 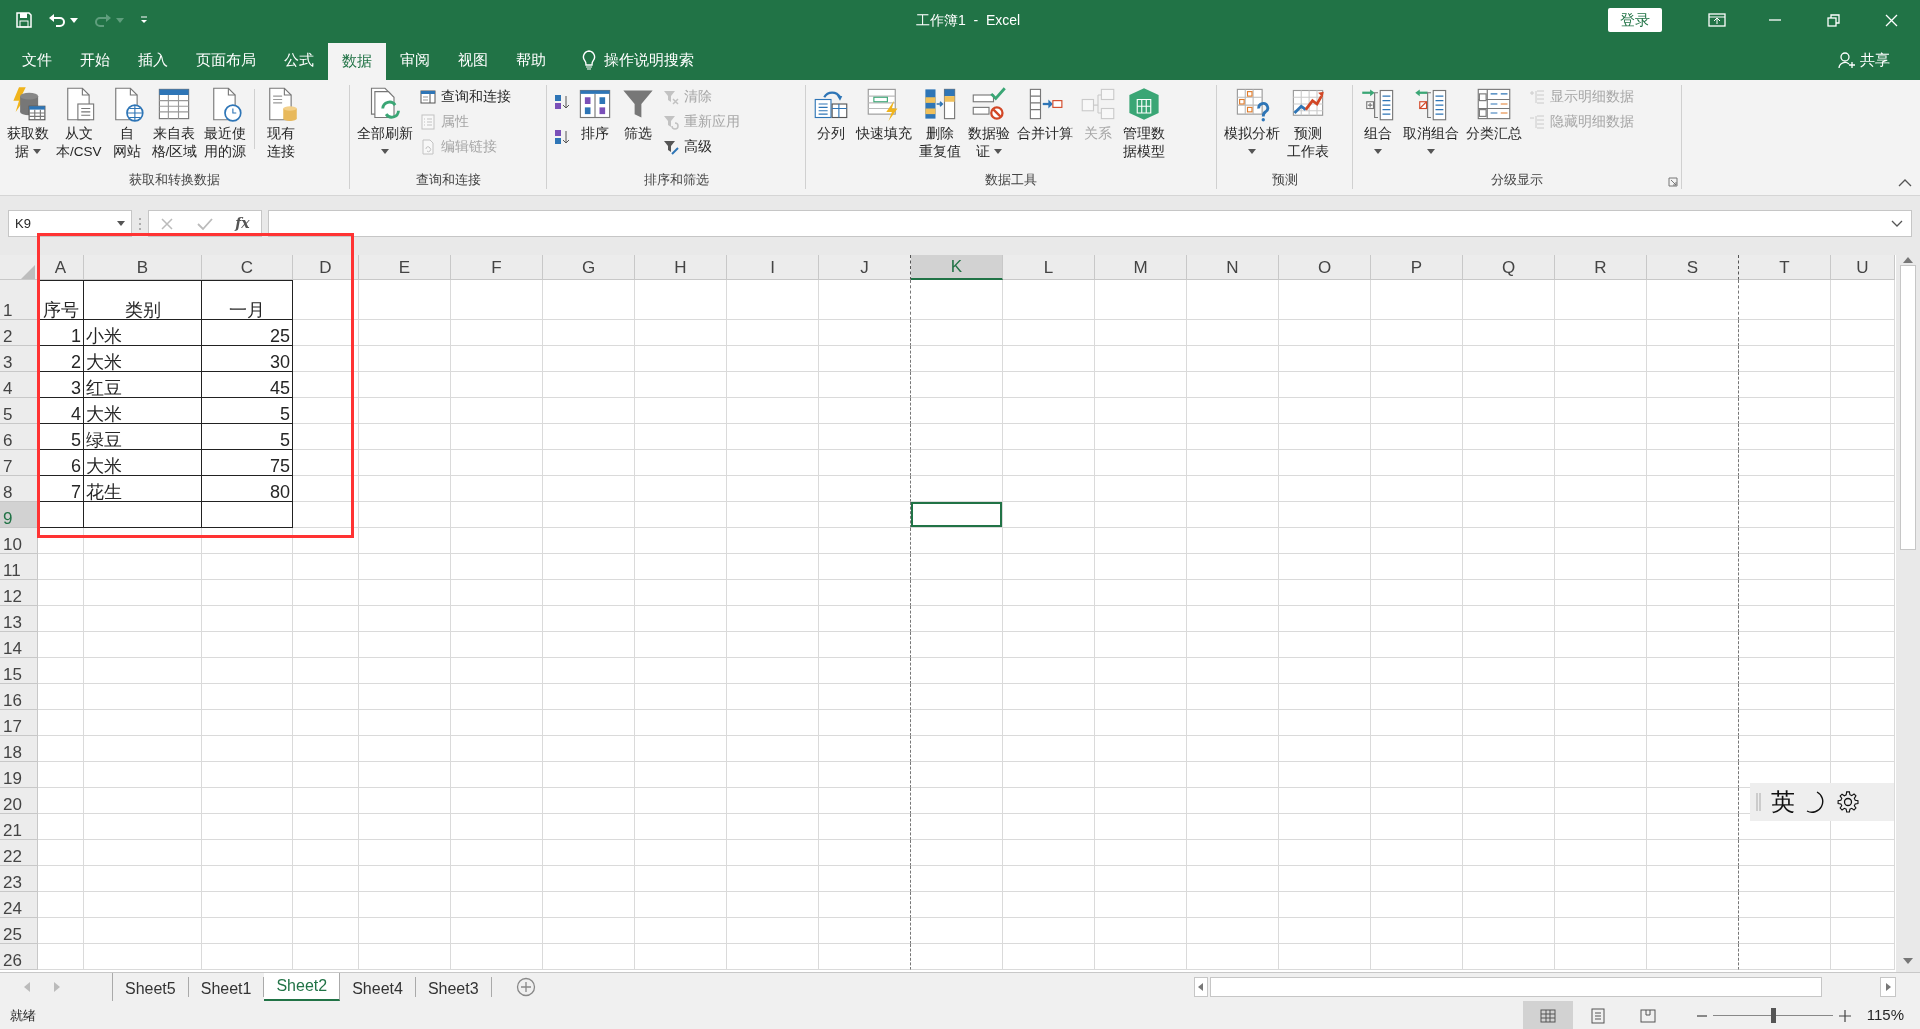 What do you see at coordinates (19, 463) in the screenshot?
I see `row-header: 7` at bounding box center [19, 463].